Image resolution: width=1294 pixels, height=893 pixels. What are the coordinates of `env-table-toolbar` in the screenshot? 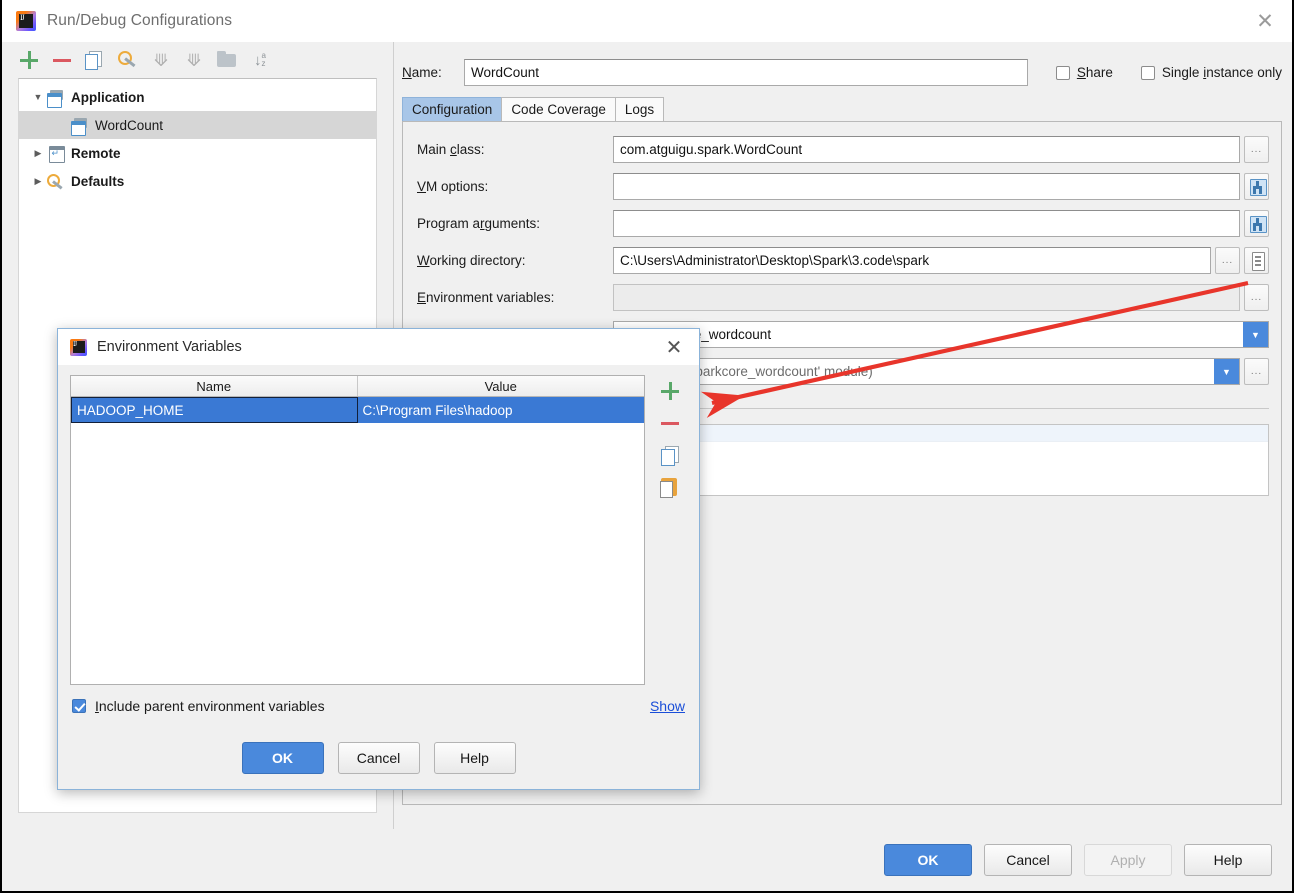 It's located at (666, 530).